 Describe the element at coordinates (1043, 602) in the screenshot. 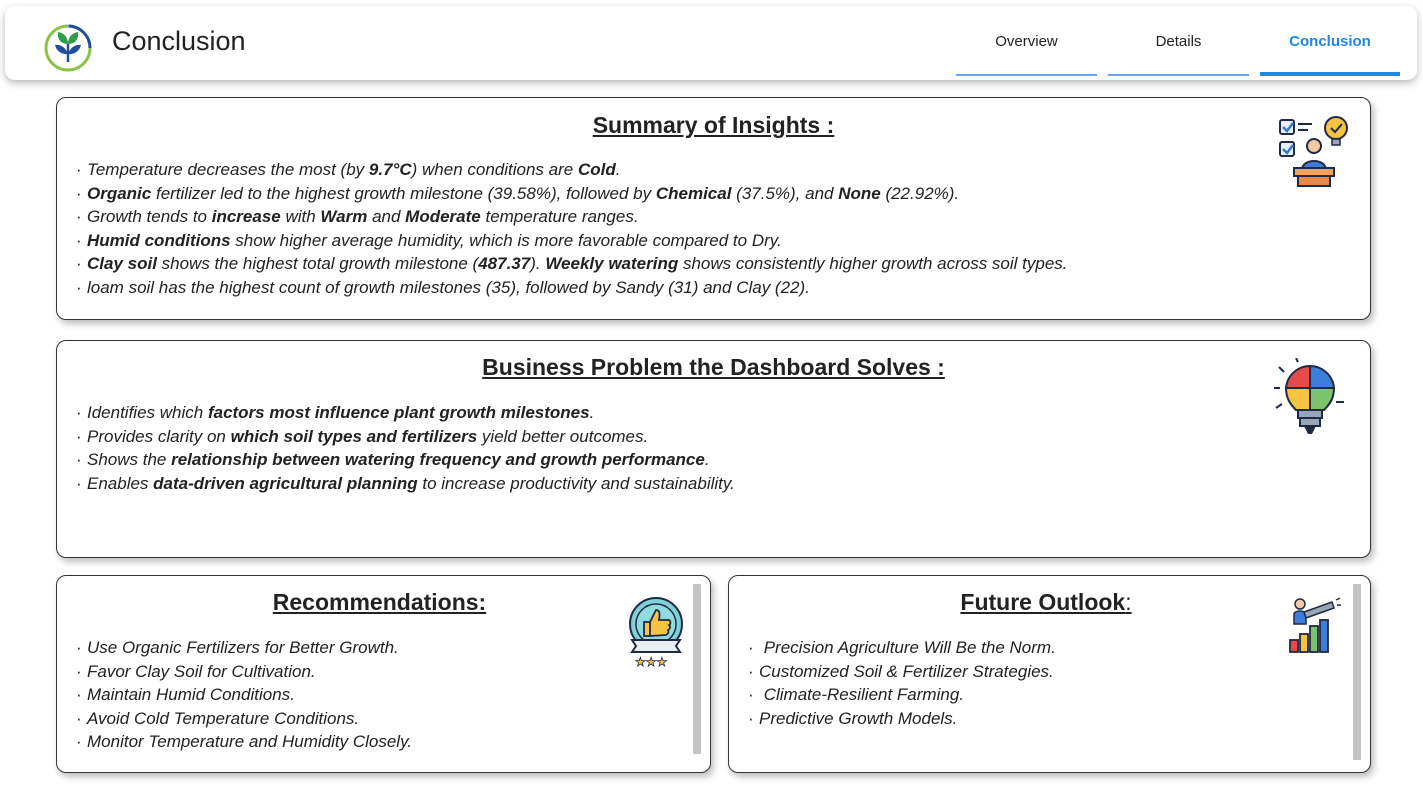

I see `future-outlook-title-main: Future Outlook` at that location.